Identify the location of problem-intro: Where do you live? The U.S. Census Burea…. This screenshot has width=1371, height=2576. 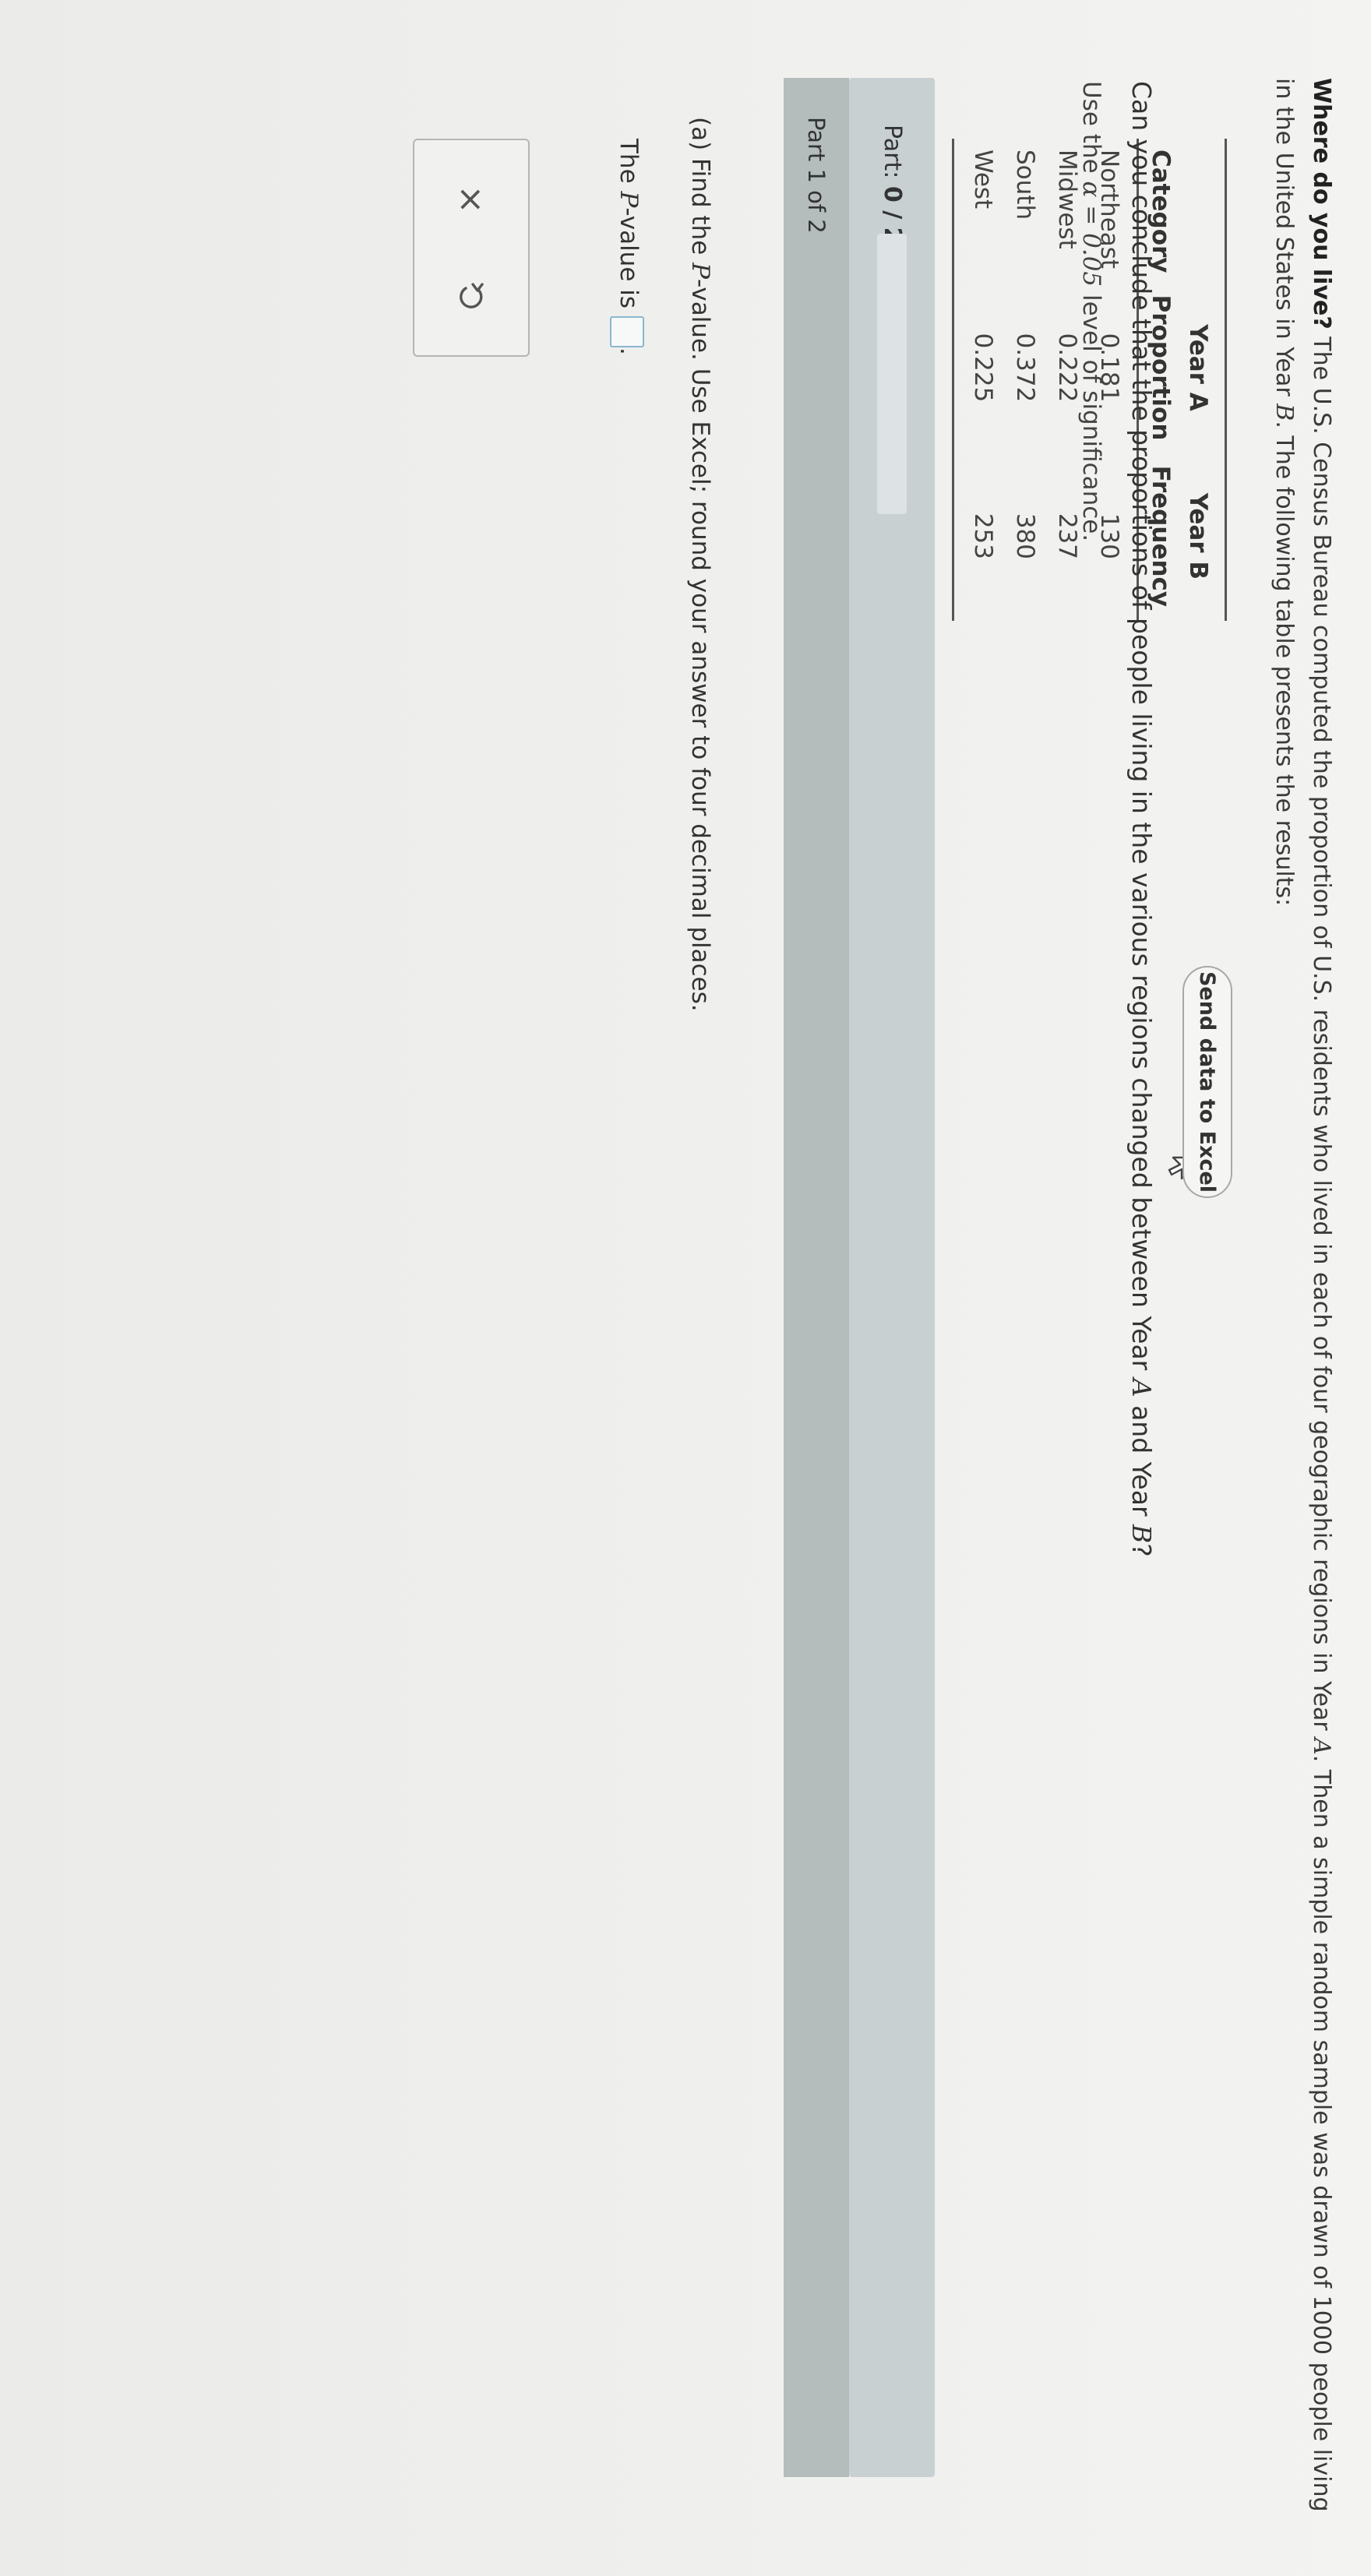
(1302, 1301).